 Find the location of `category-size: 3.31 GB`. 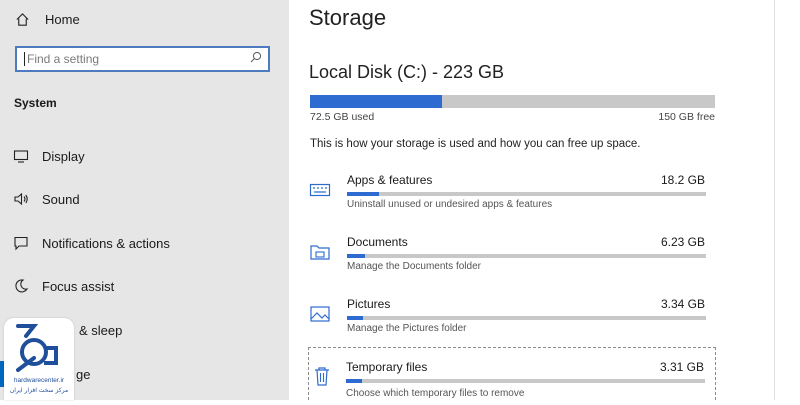

category-size: 3.31 GB is located at coordinates (681, 367).